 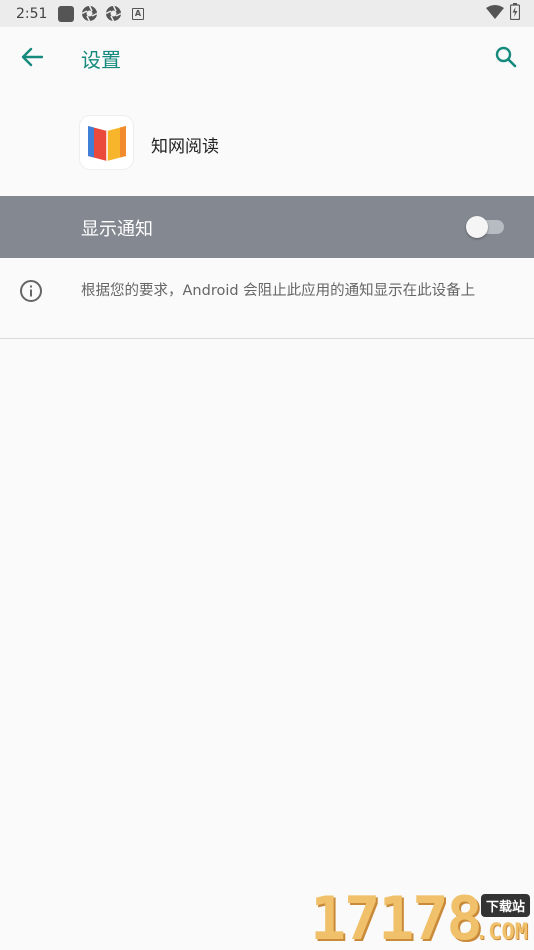 I want to click on show-notifications-row: 显示通知, so click(x=267, y=227).